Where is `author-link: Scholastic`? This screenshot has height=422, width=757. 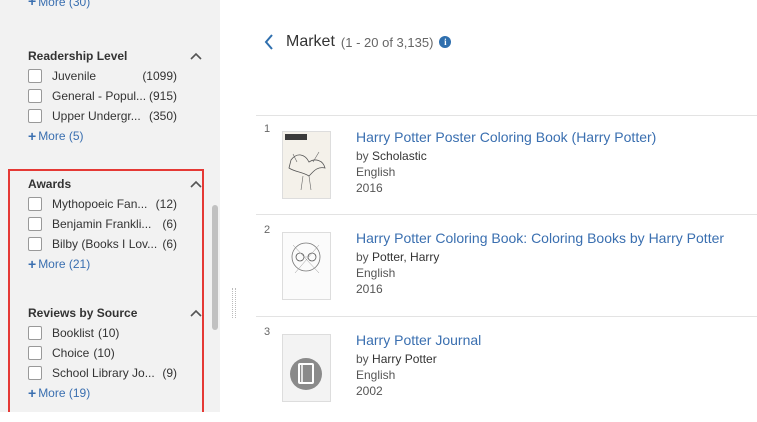
author-link: Scholastic is located at coordinates (399, 156).